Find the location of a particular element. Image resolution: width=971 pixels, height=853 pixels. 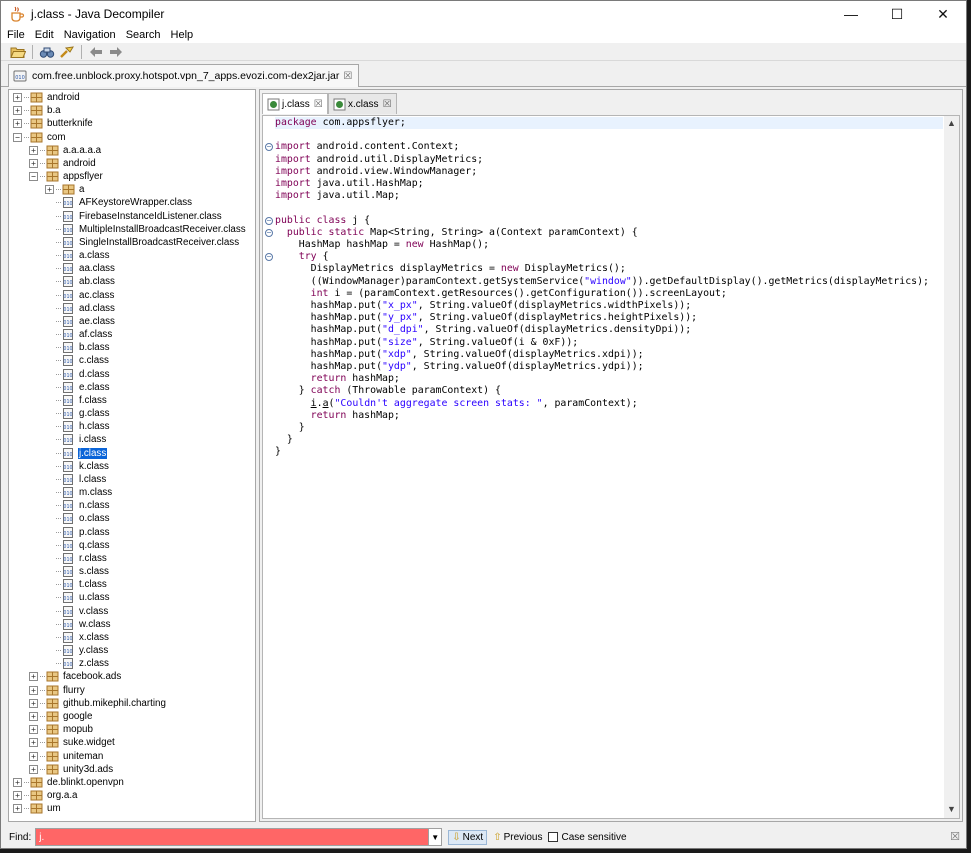

tree-package-item: + suke.widget is located at coordinates (72, 742).